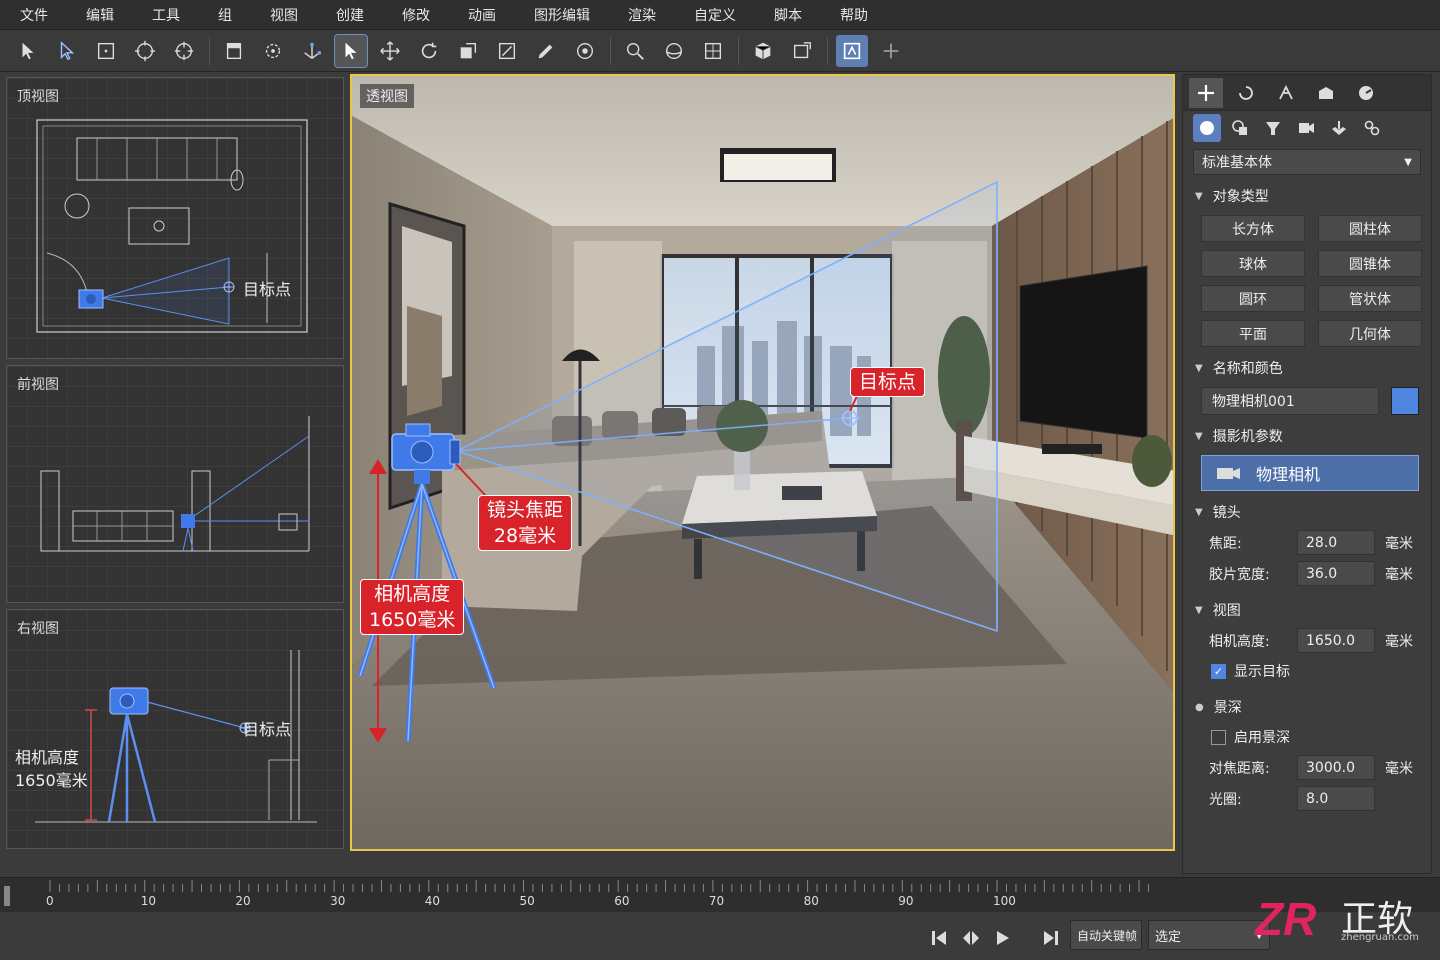 This screenshot has width=1440, height=960. Describe the element at coordinates (788, 15) in the screenshot. I see `menu-item: 脚本` at that location.